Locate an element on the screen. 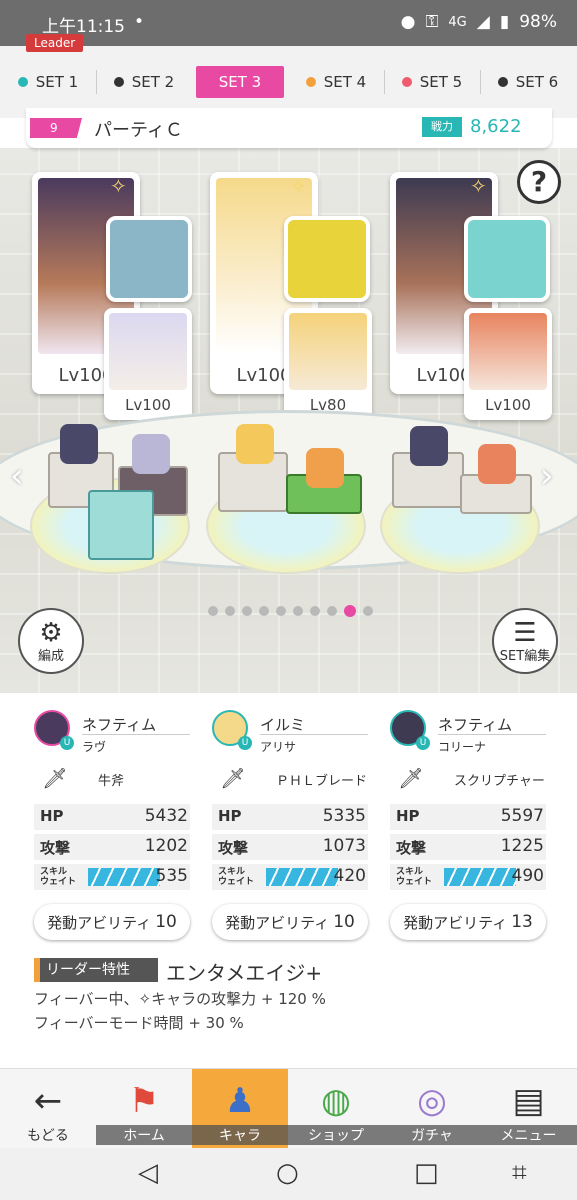 Image resolution: width=577 pixels, height=1200 pixels. wait-stat: スキル ウェイト 490 is located at coordinates (468, 877).